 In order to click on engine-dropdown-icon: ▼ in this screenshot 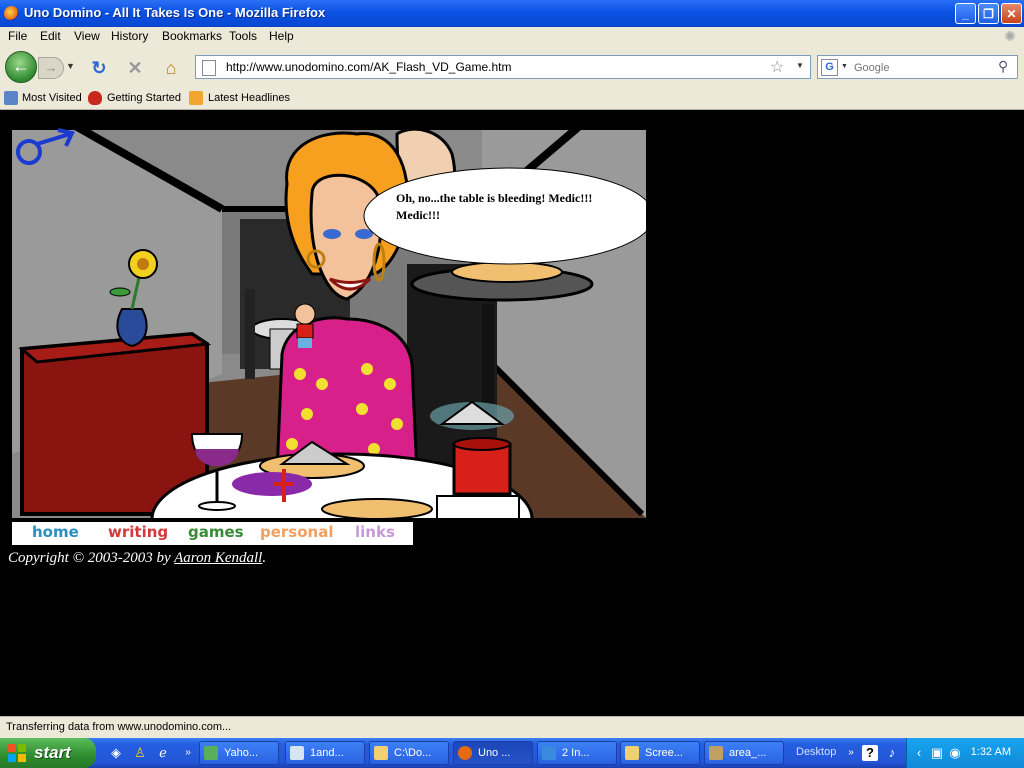, I will do `click(844, 66)`.